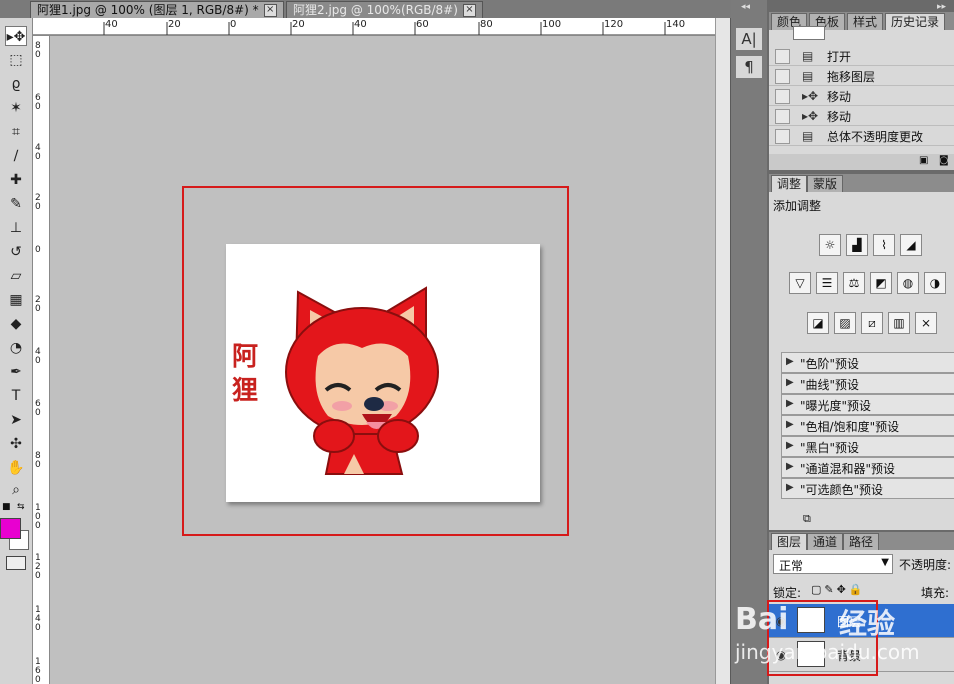 This screenshot has height=684, width=954. I want to click on brightness-icon: ☼, so click(830, 245).